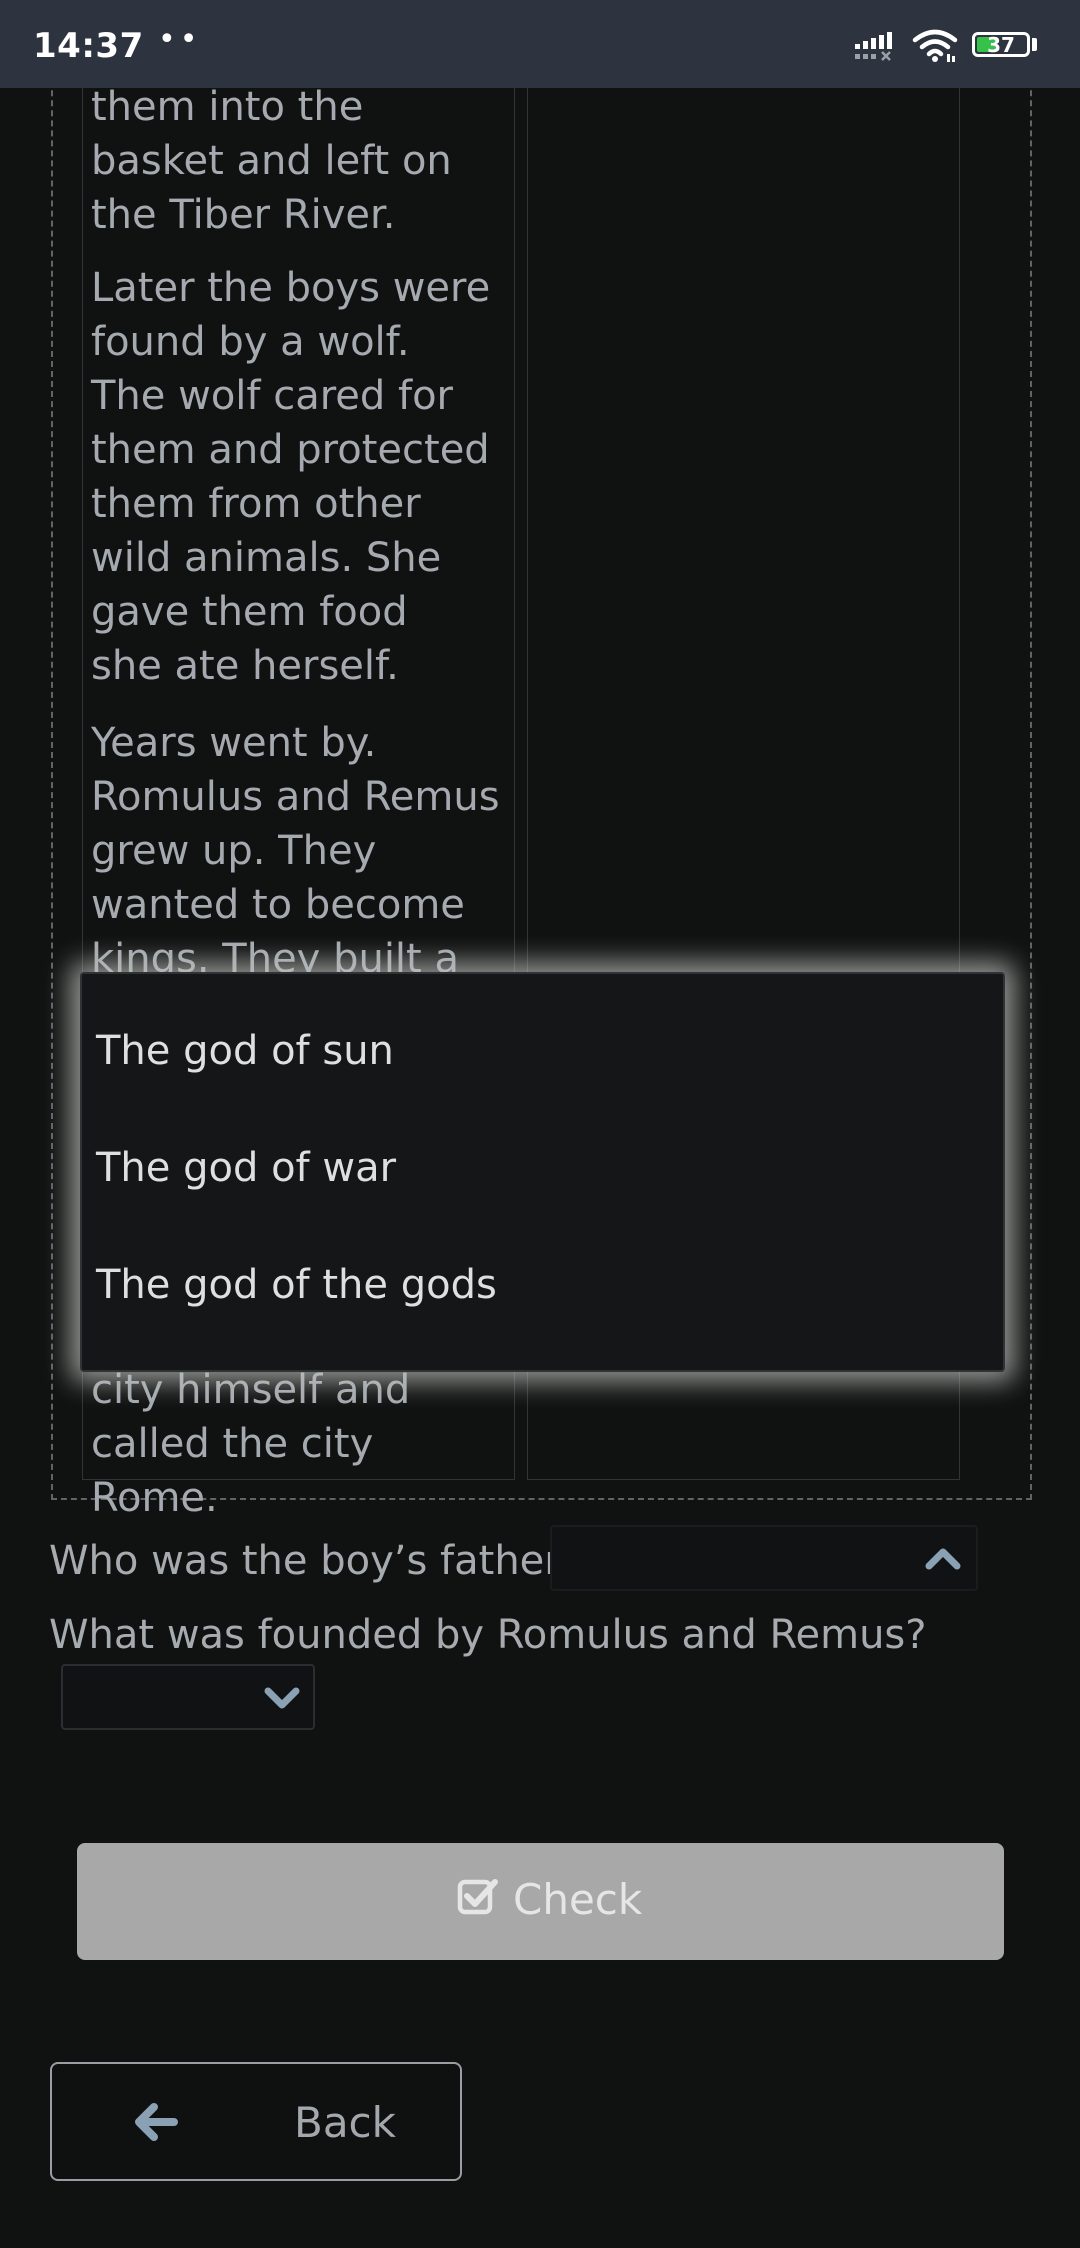 Image resolution: width=1080 pixels, height=2248 pixels. I want to click on checkbox-check-icon, so click(478, 1898).